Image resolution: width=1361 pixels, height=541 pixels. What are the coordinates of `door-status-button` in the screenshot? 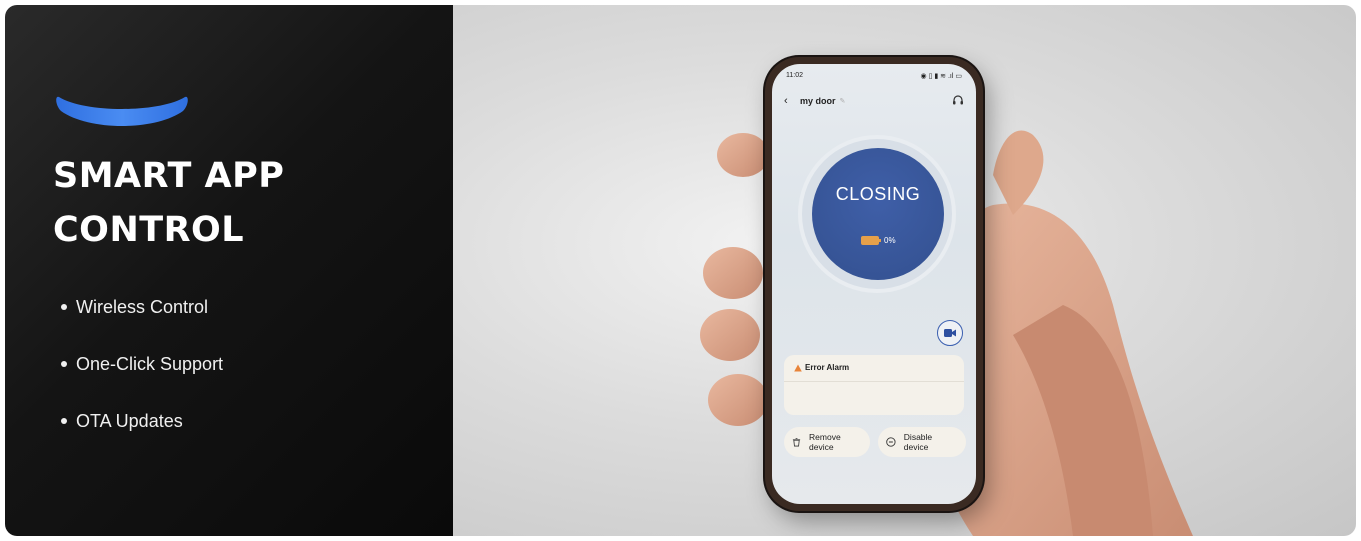 It's located at (878, 214).